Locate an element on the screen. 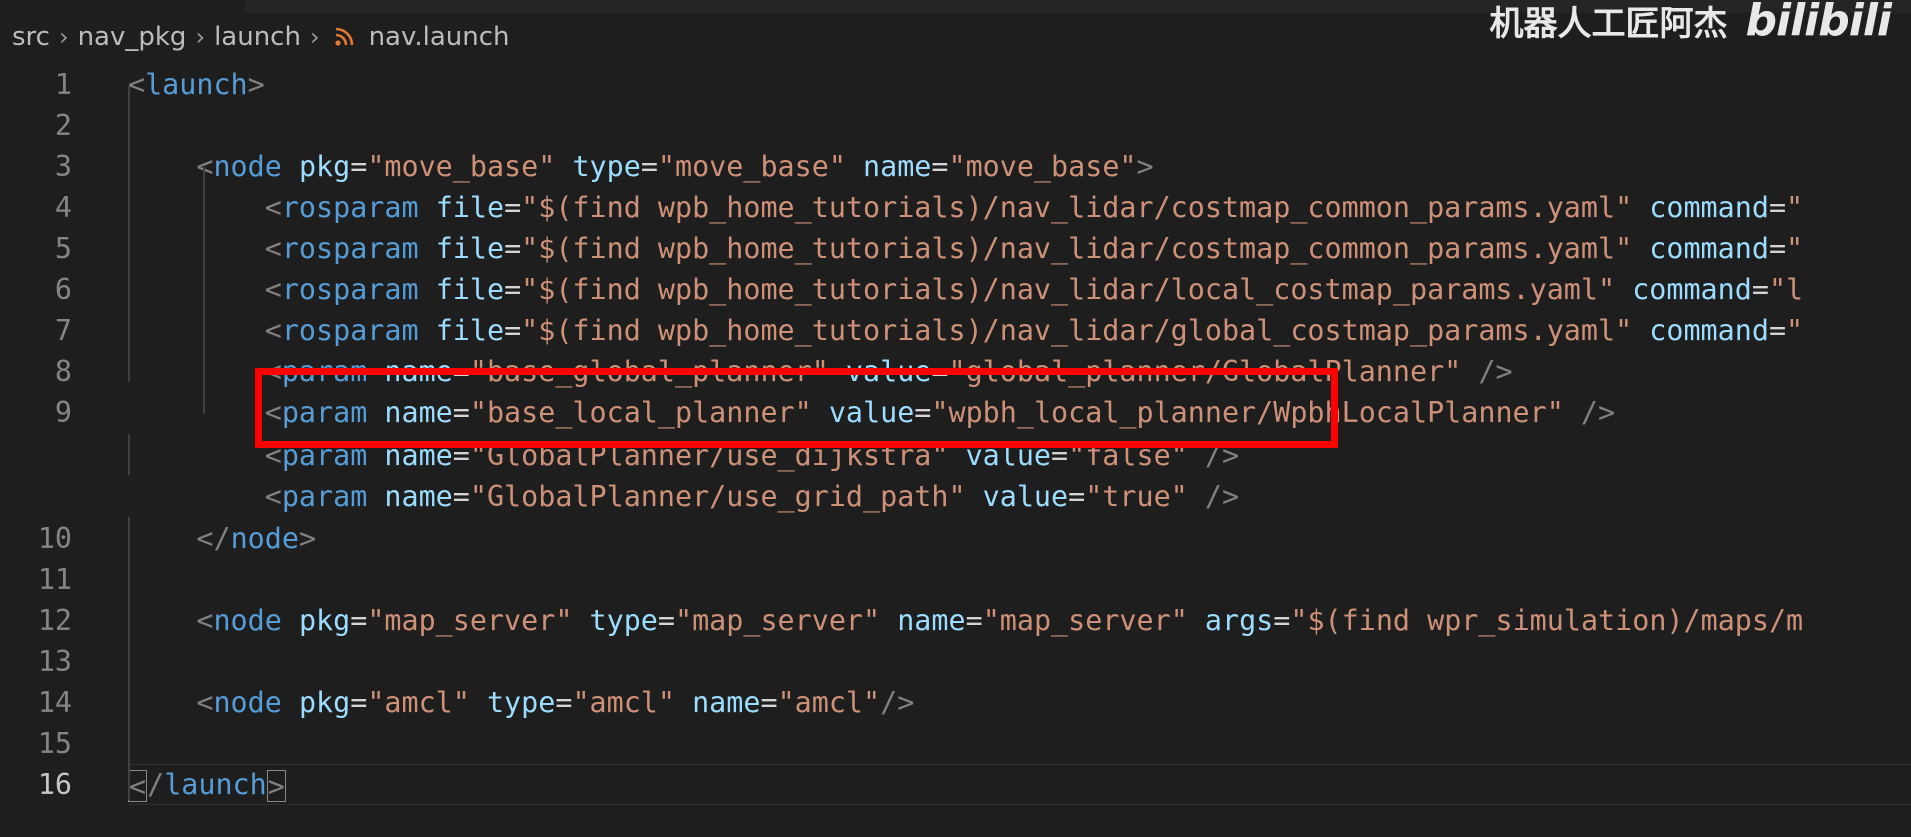 This screenshot has width=1911, height=837. line-number: 2 is located at coordinates (63, 125).